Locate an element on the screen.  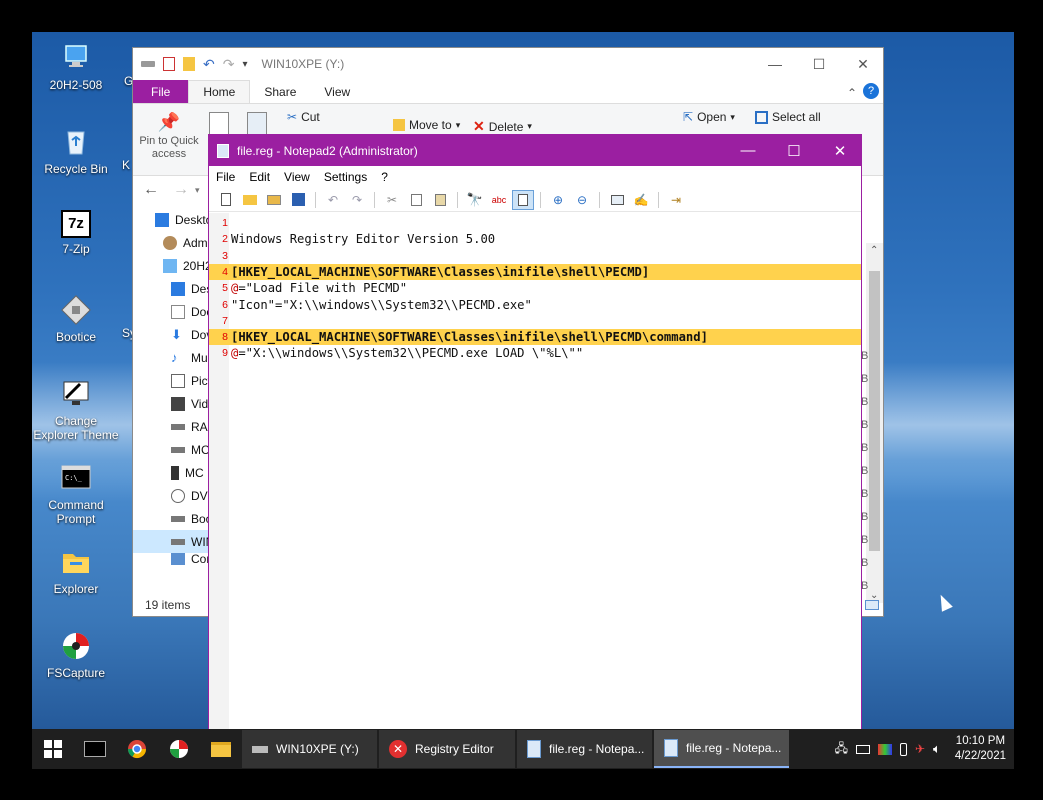
tab-view: View is located at coordinates (337, 91).